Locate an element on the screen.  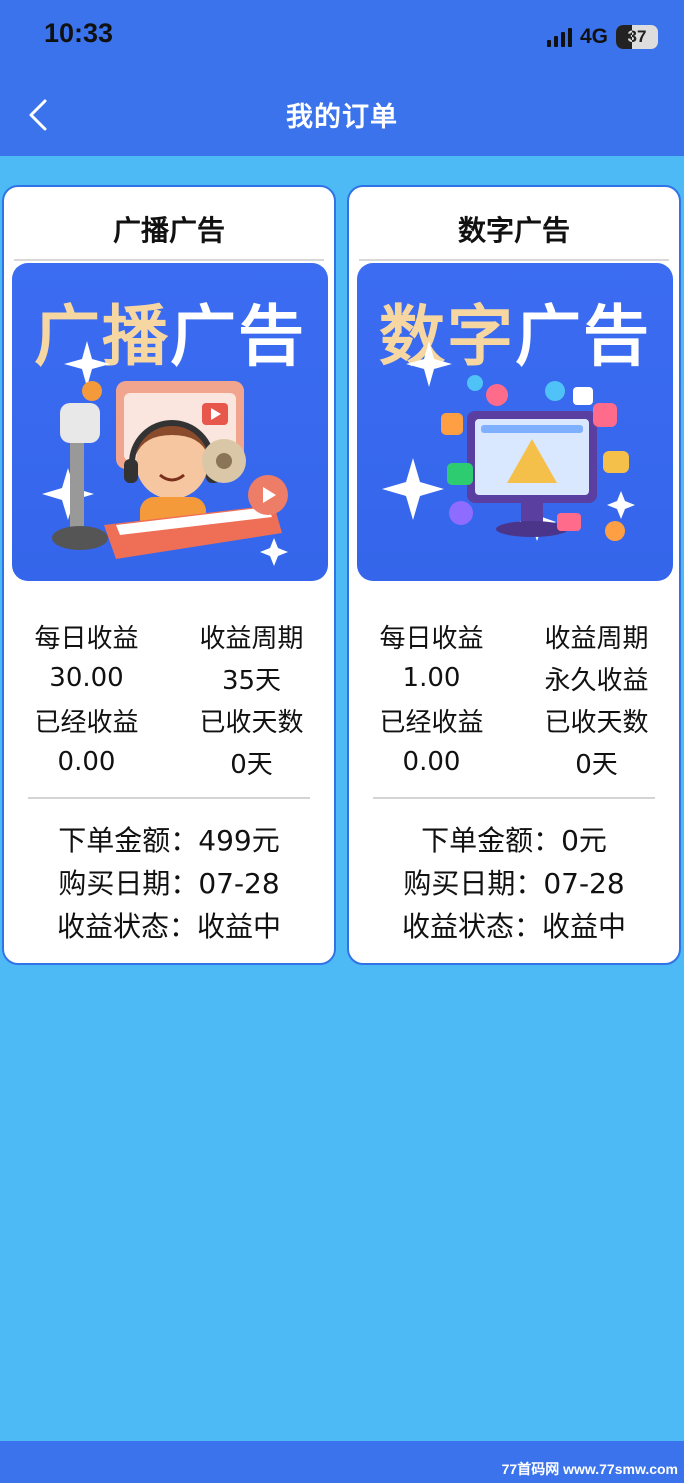
watermark: 77首码网 www.77smw.com is located at coordinates (589, 1469).